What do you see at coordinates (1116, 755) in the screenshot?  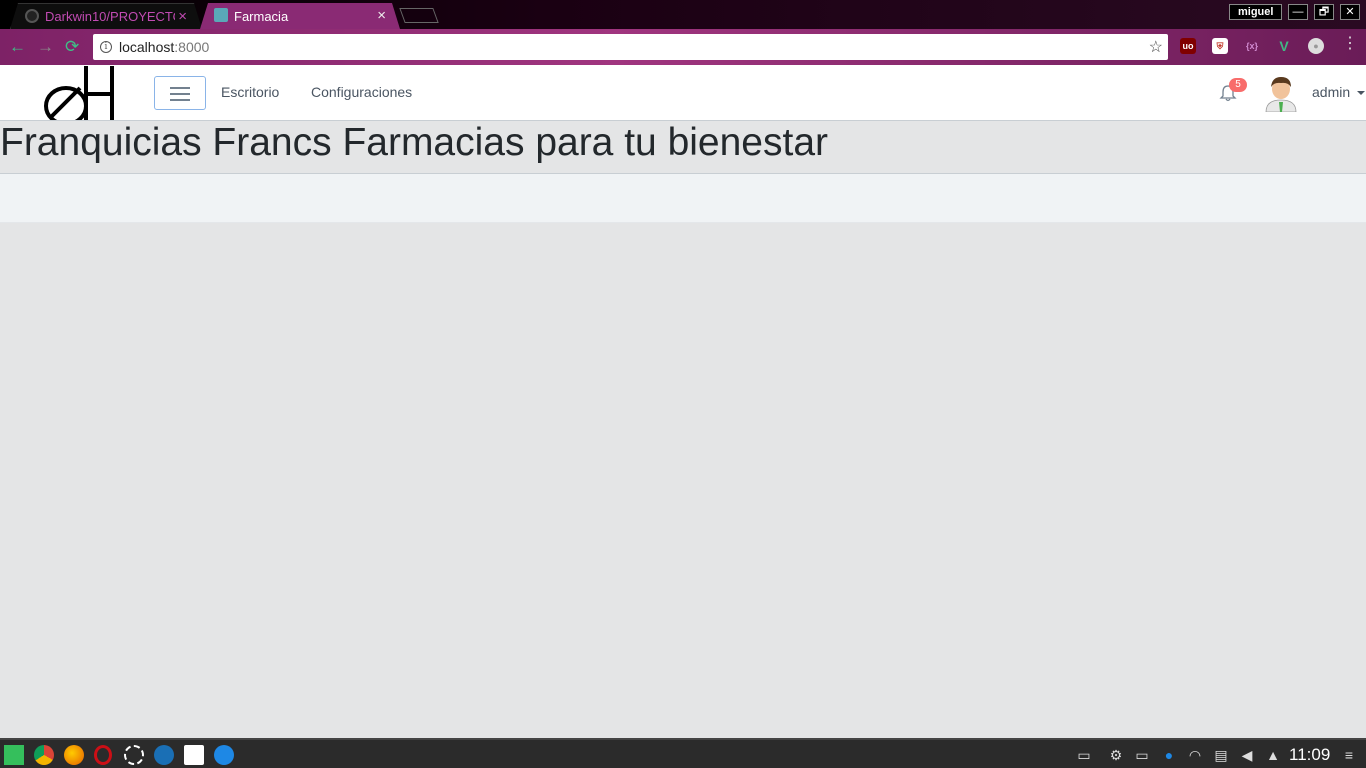 I see `settings-gear-icon: ⚙` at bounding box center [1116, 755].